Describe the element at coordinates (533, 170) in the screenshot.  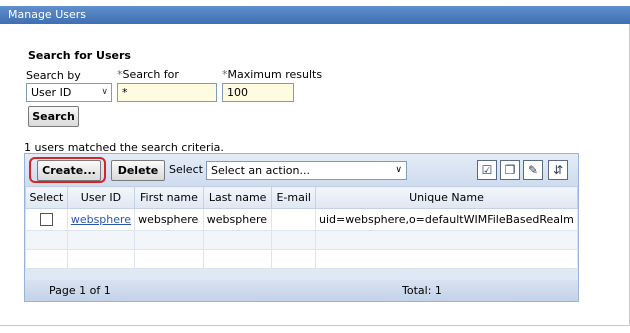
I see `show-filter-icon: ✎` at that location.